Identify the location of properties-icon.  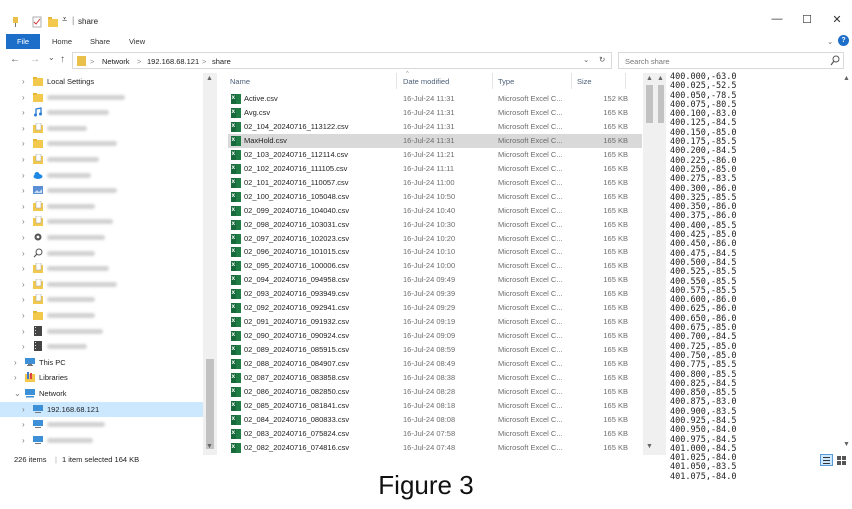
(37, 22).